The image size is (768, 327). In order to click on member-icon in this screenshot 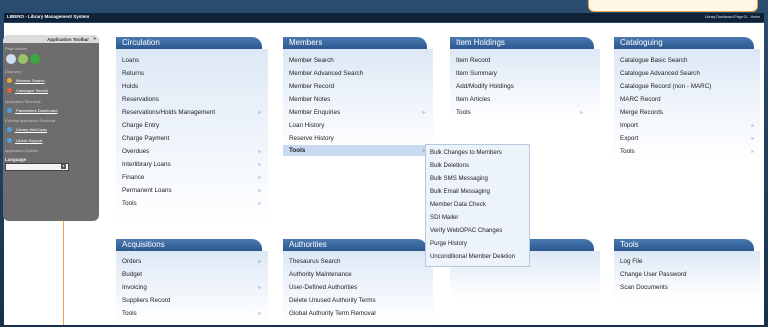, I will do `click(9, 81)`.